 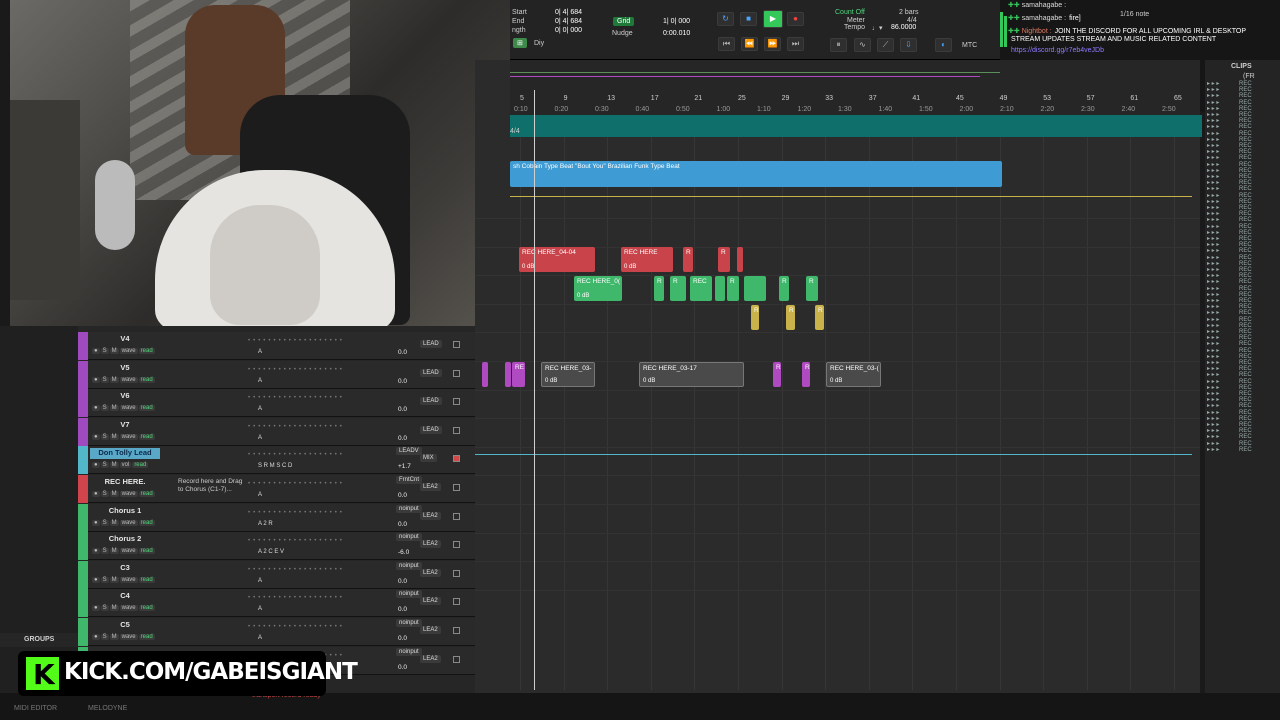 What do you see at coordinates (568, 374) in the screenshot?
I see `audio-clip: REC HERE_03- 0 dB` at bounding box center [568, 374].